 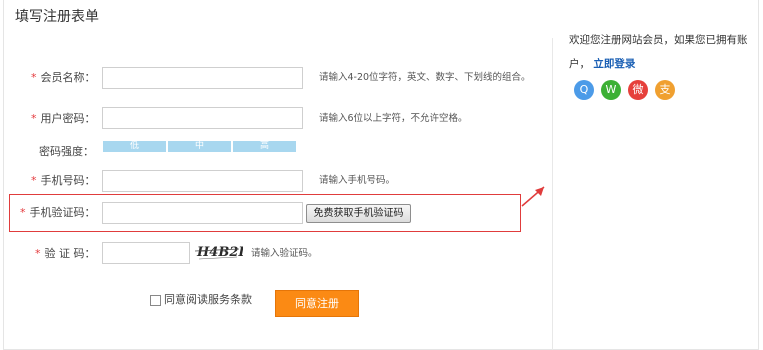 I want to click on captcha-hint: 请输入验证码。, so click(x=284, y=253).